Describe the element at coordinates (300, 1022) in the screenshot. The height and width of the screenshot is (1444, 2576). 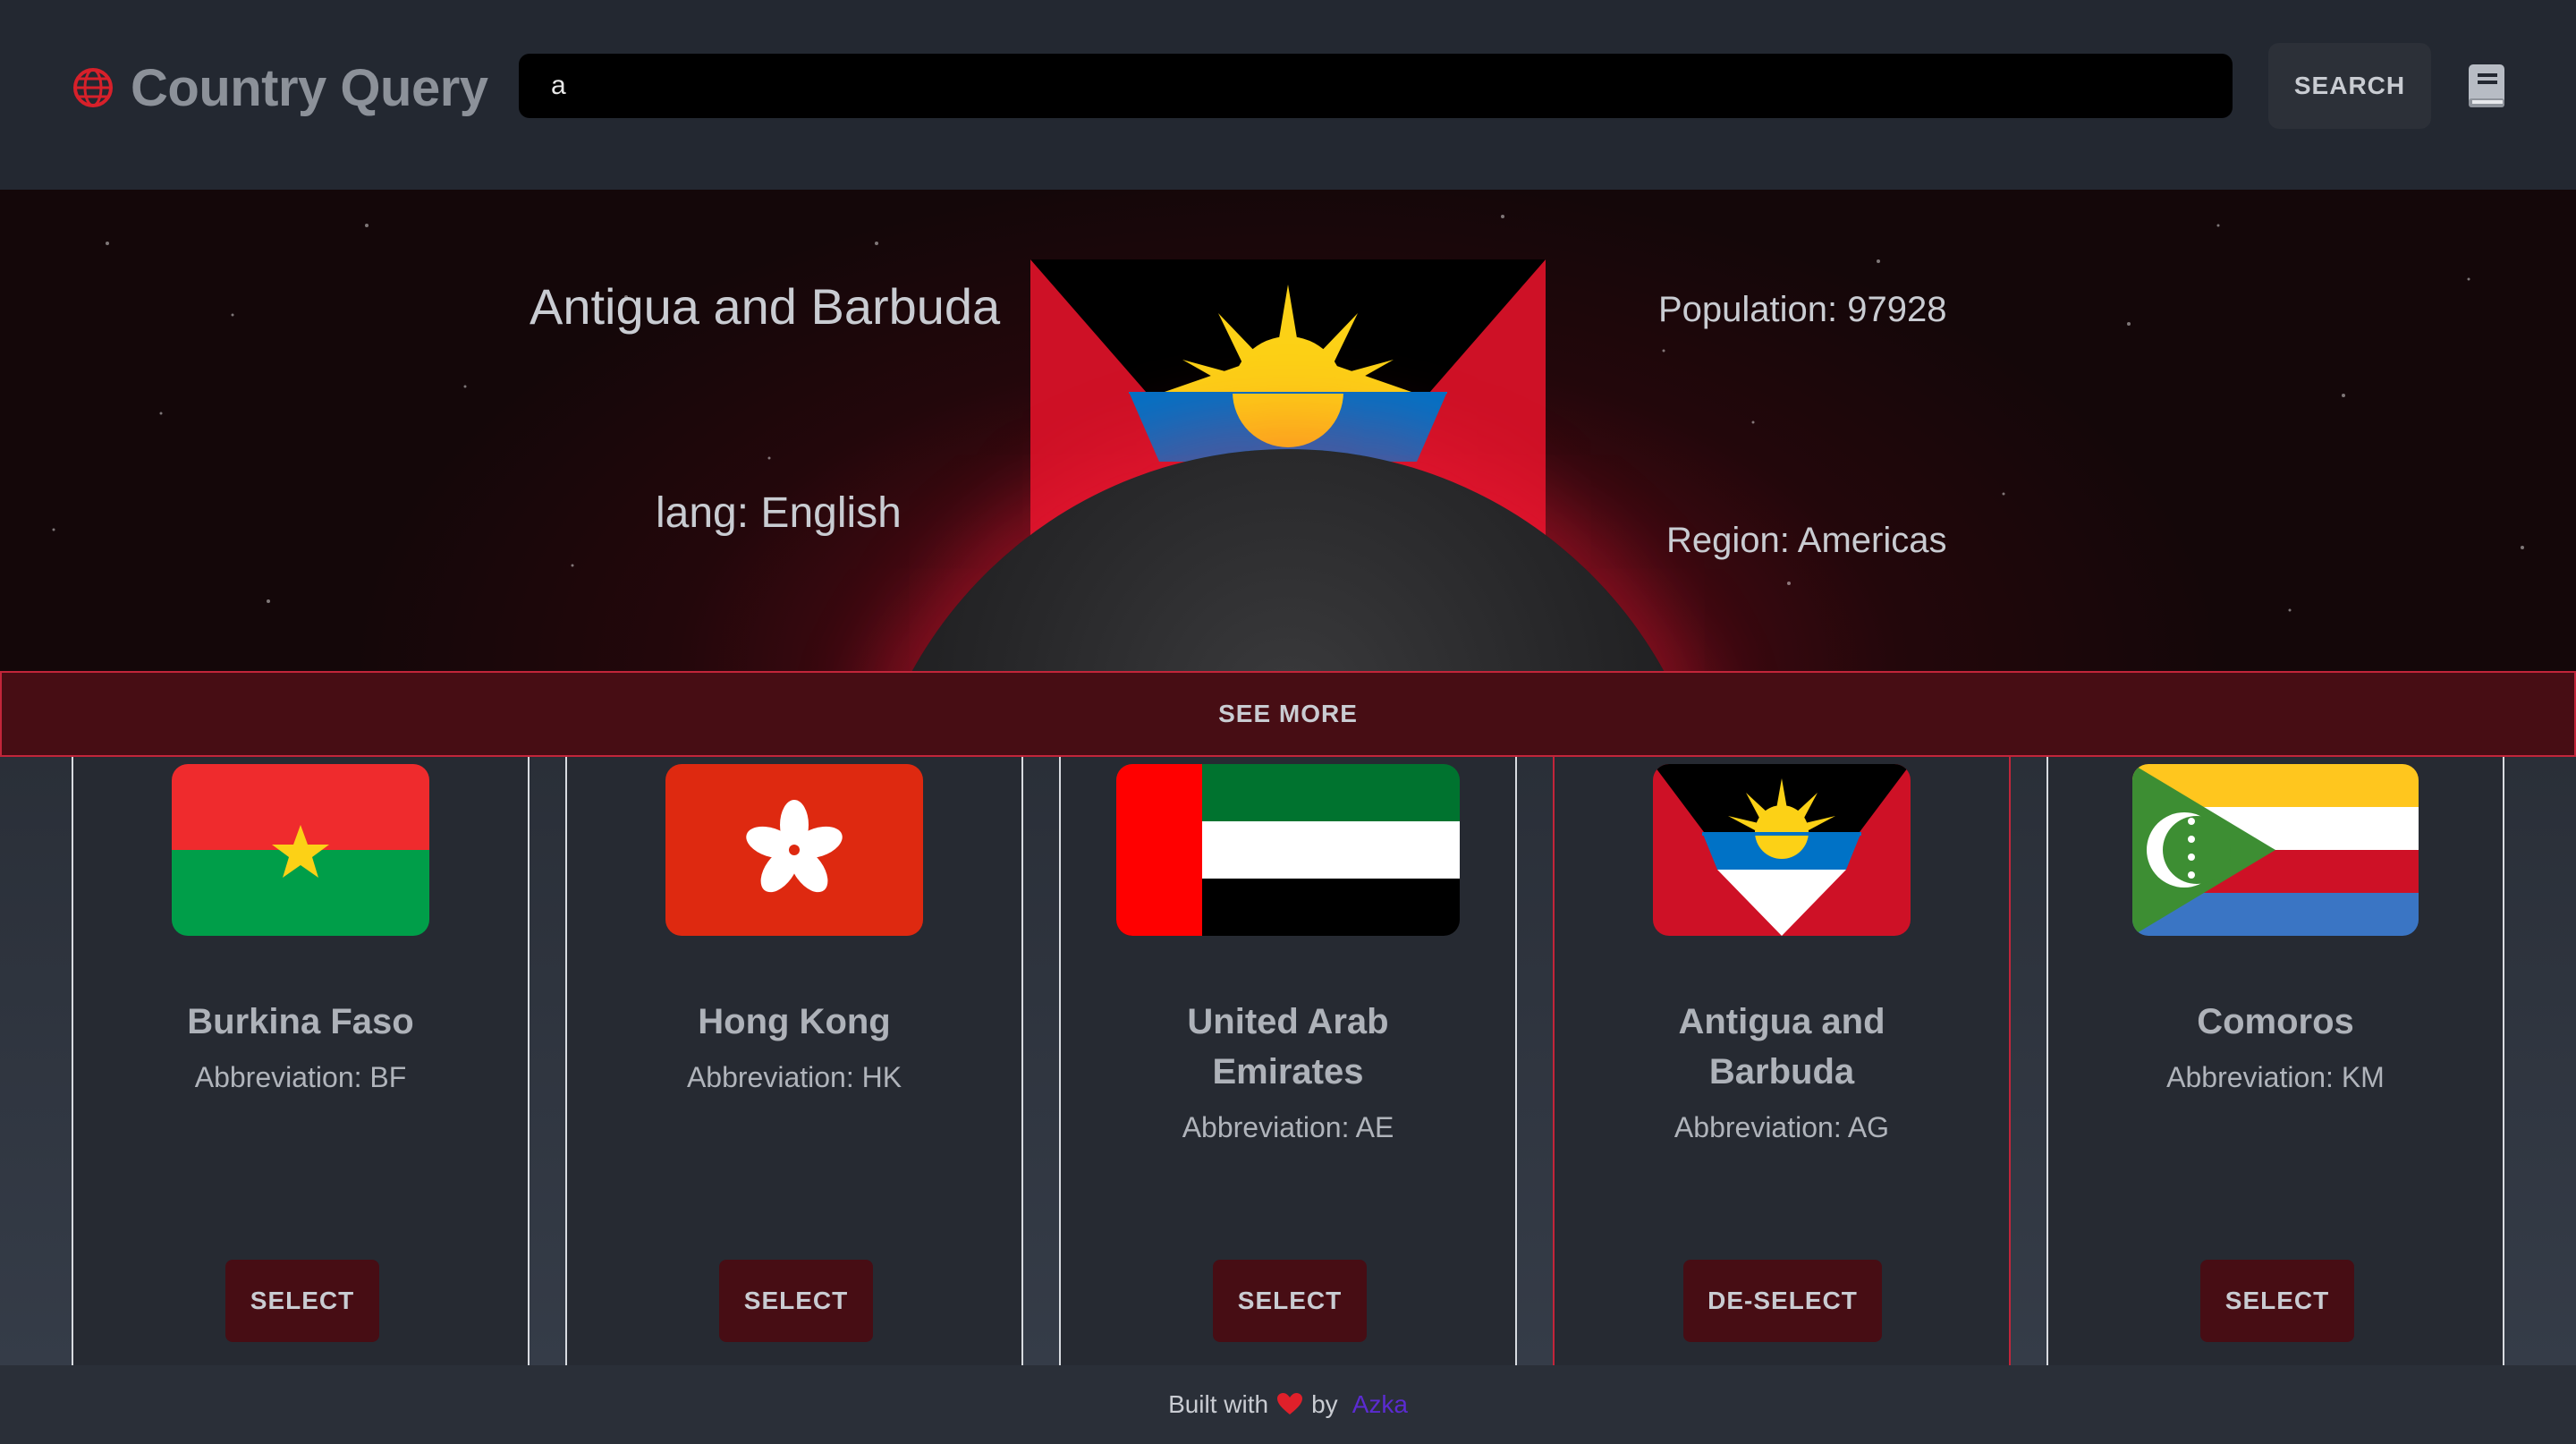
I see `country-card-name: Burkina Faso` at that location.